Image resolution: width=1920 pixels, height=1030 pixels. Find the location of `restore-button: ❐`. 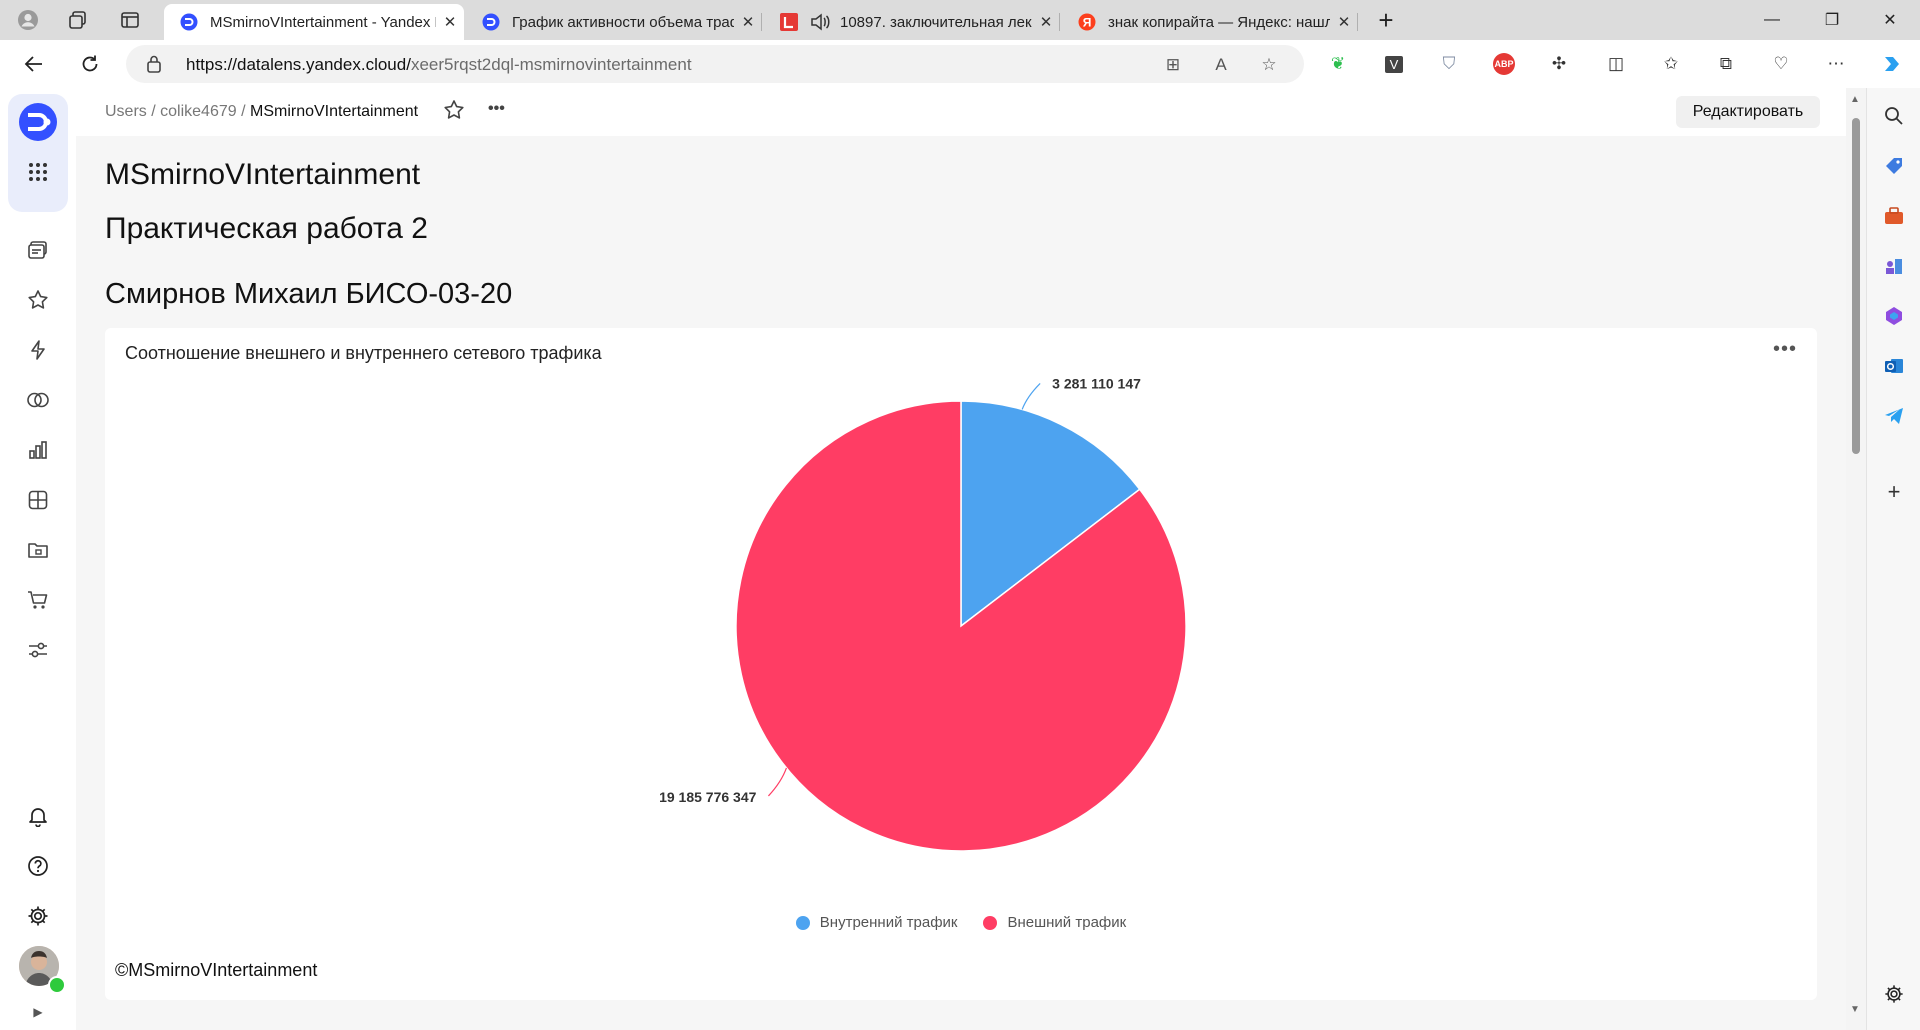

restore-button: ❐ is located at coordinates (1832, 20).